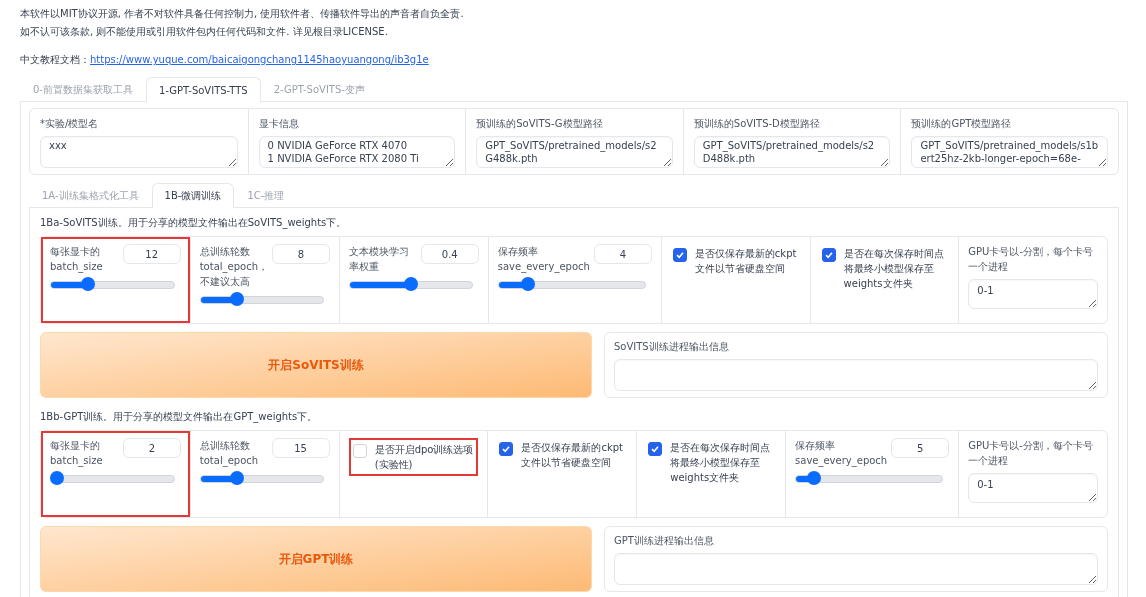  Describe the element at coordinates (194, 223) in the screenshot. I see `section-title: 1Ba-SoVITS训练。用于分享的模型文件输出在SoVITS_weights下。` at that location.